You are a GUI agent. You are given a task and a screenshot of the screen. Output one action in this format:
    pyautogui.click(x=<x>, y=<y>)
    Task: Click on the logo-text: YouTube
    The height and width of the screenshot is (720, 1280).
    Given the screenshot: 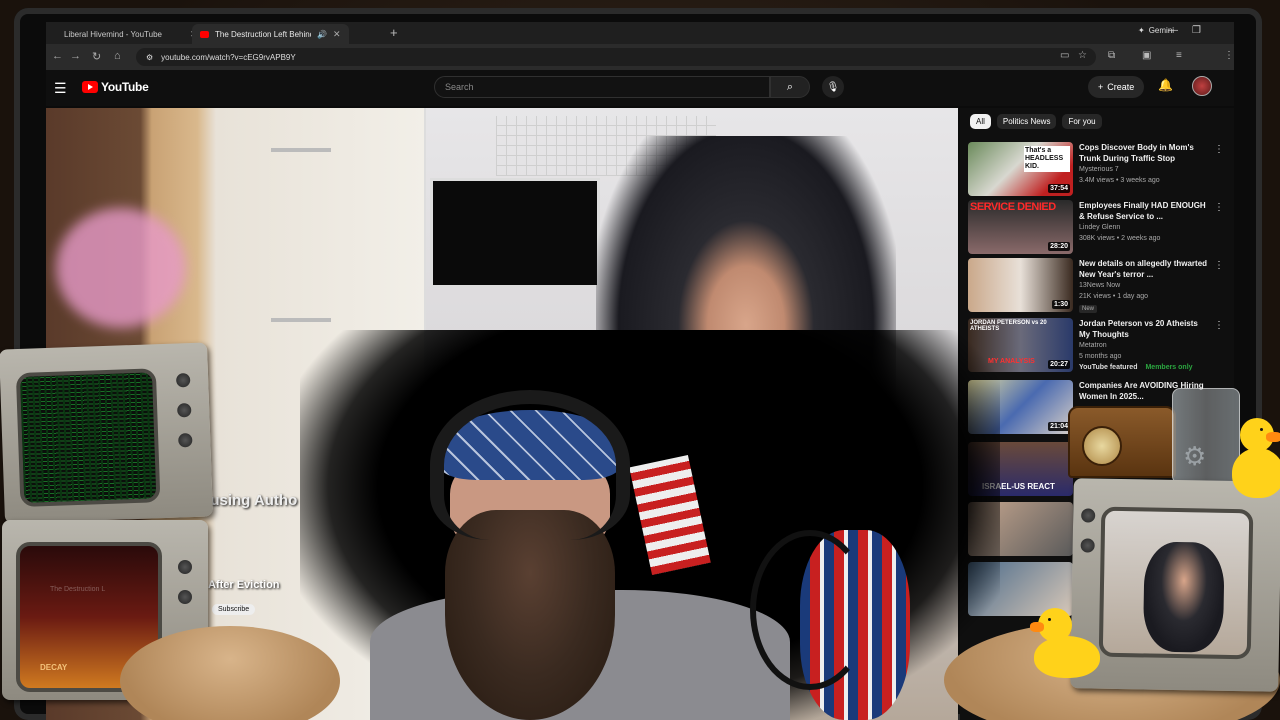 What is the action you would take?
    pyautogui.click(x=125, y=87)
    